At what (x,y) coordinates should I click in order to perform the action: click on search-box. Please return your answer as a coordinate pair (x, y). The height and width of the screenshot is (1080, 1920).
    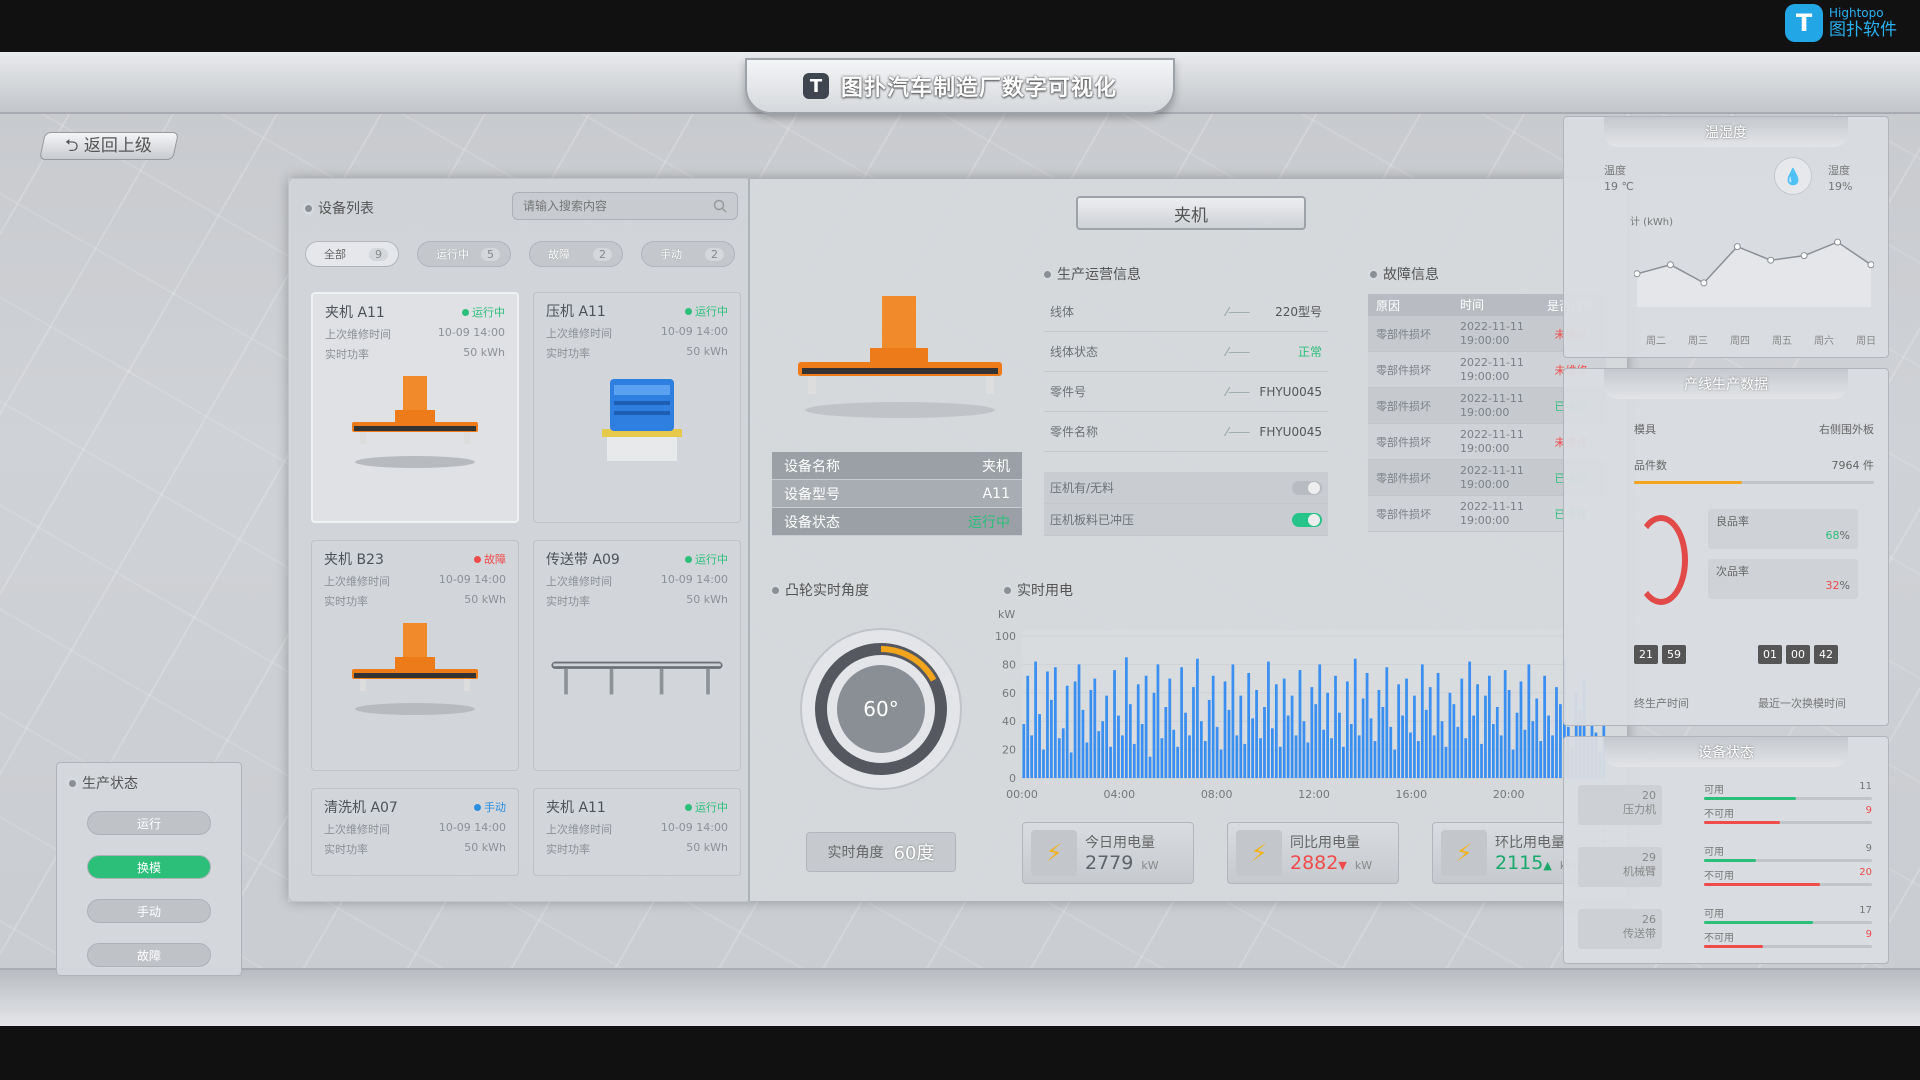
    Looking at the image, I should click on (625, 206).